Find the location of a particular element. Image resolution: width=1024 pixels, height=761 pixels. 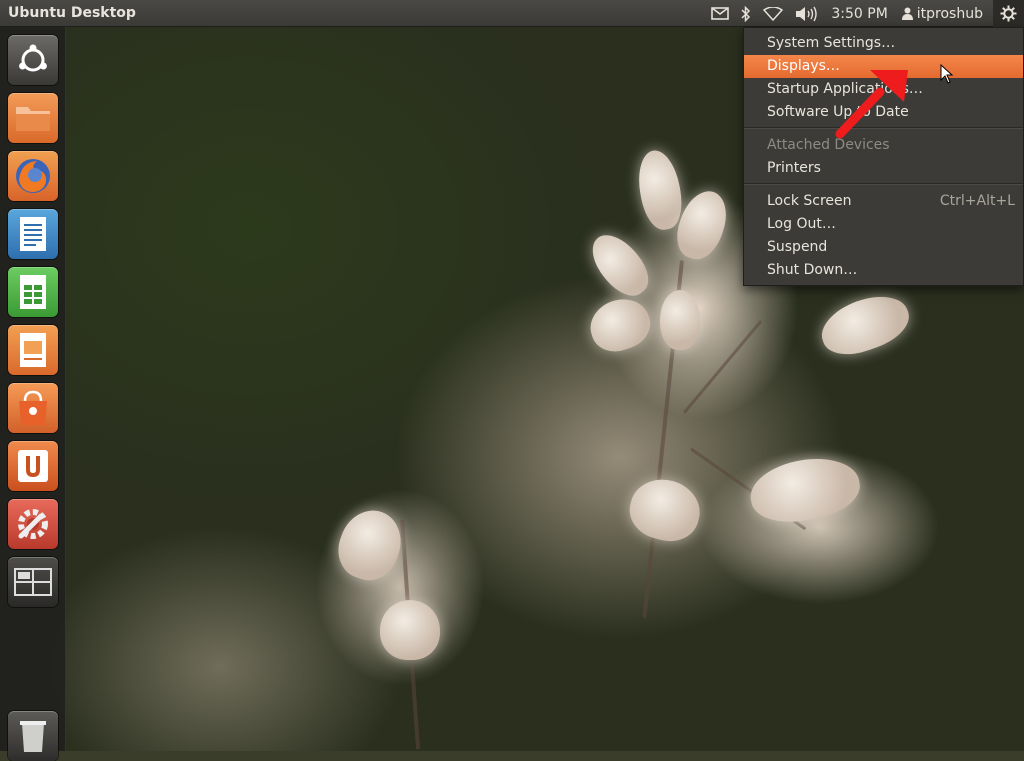

trash-launcher is located at coordinates (33, 736).